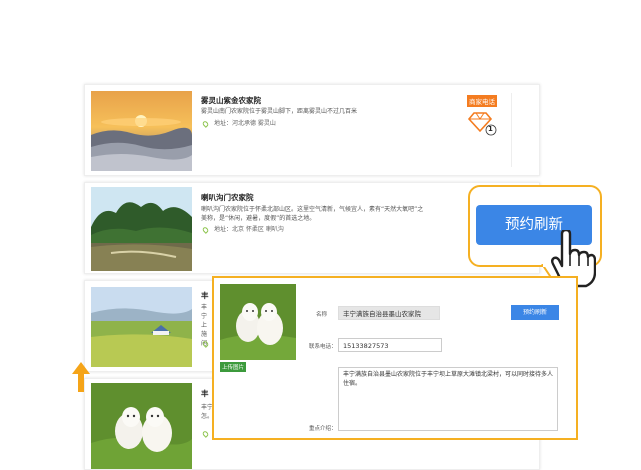 The height and width of the screenshot is (470, 641). I want to click on listing-thumbnail-sunrise, so click(141, 131).